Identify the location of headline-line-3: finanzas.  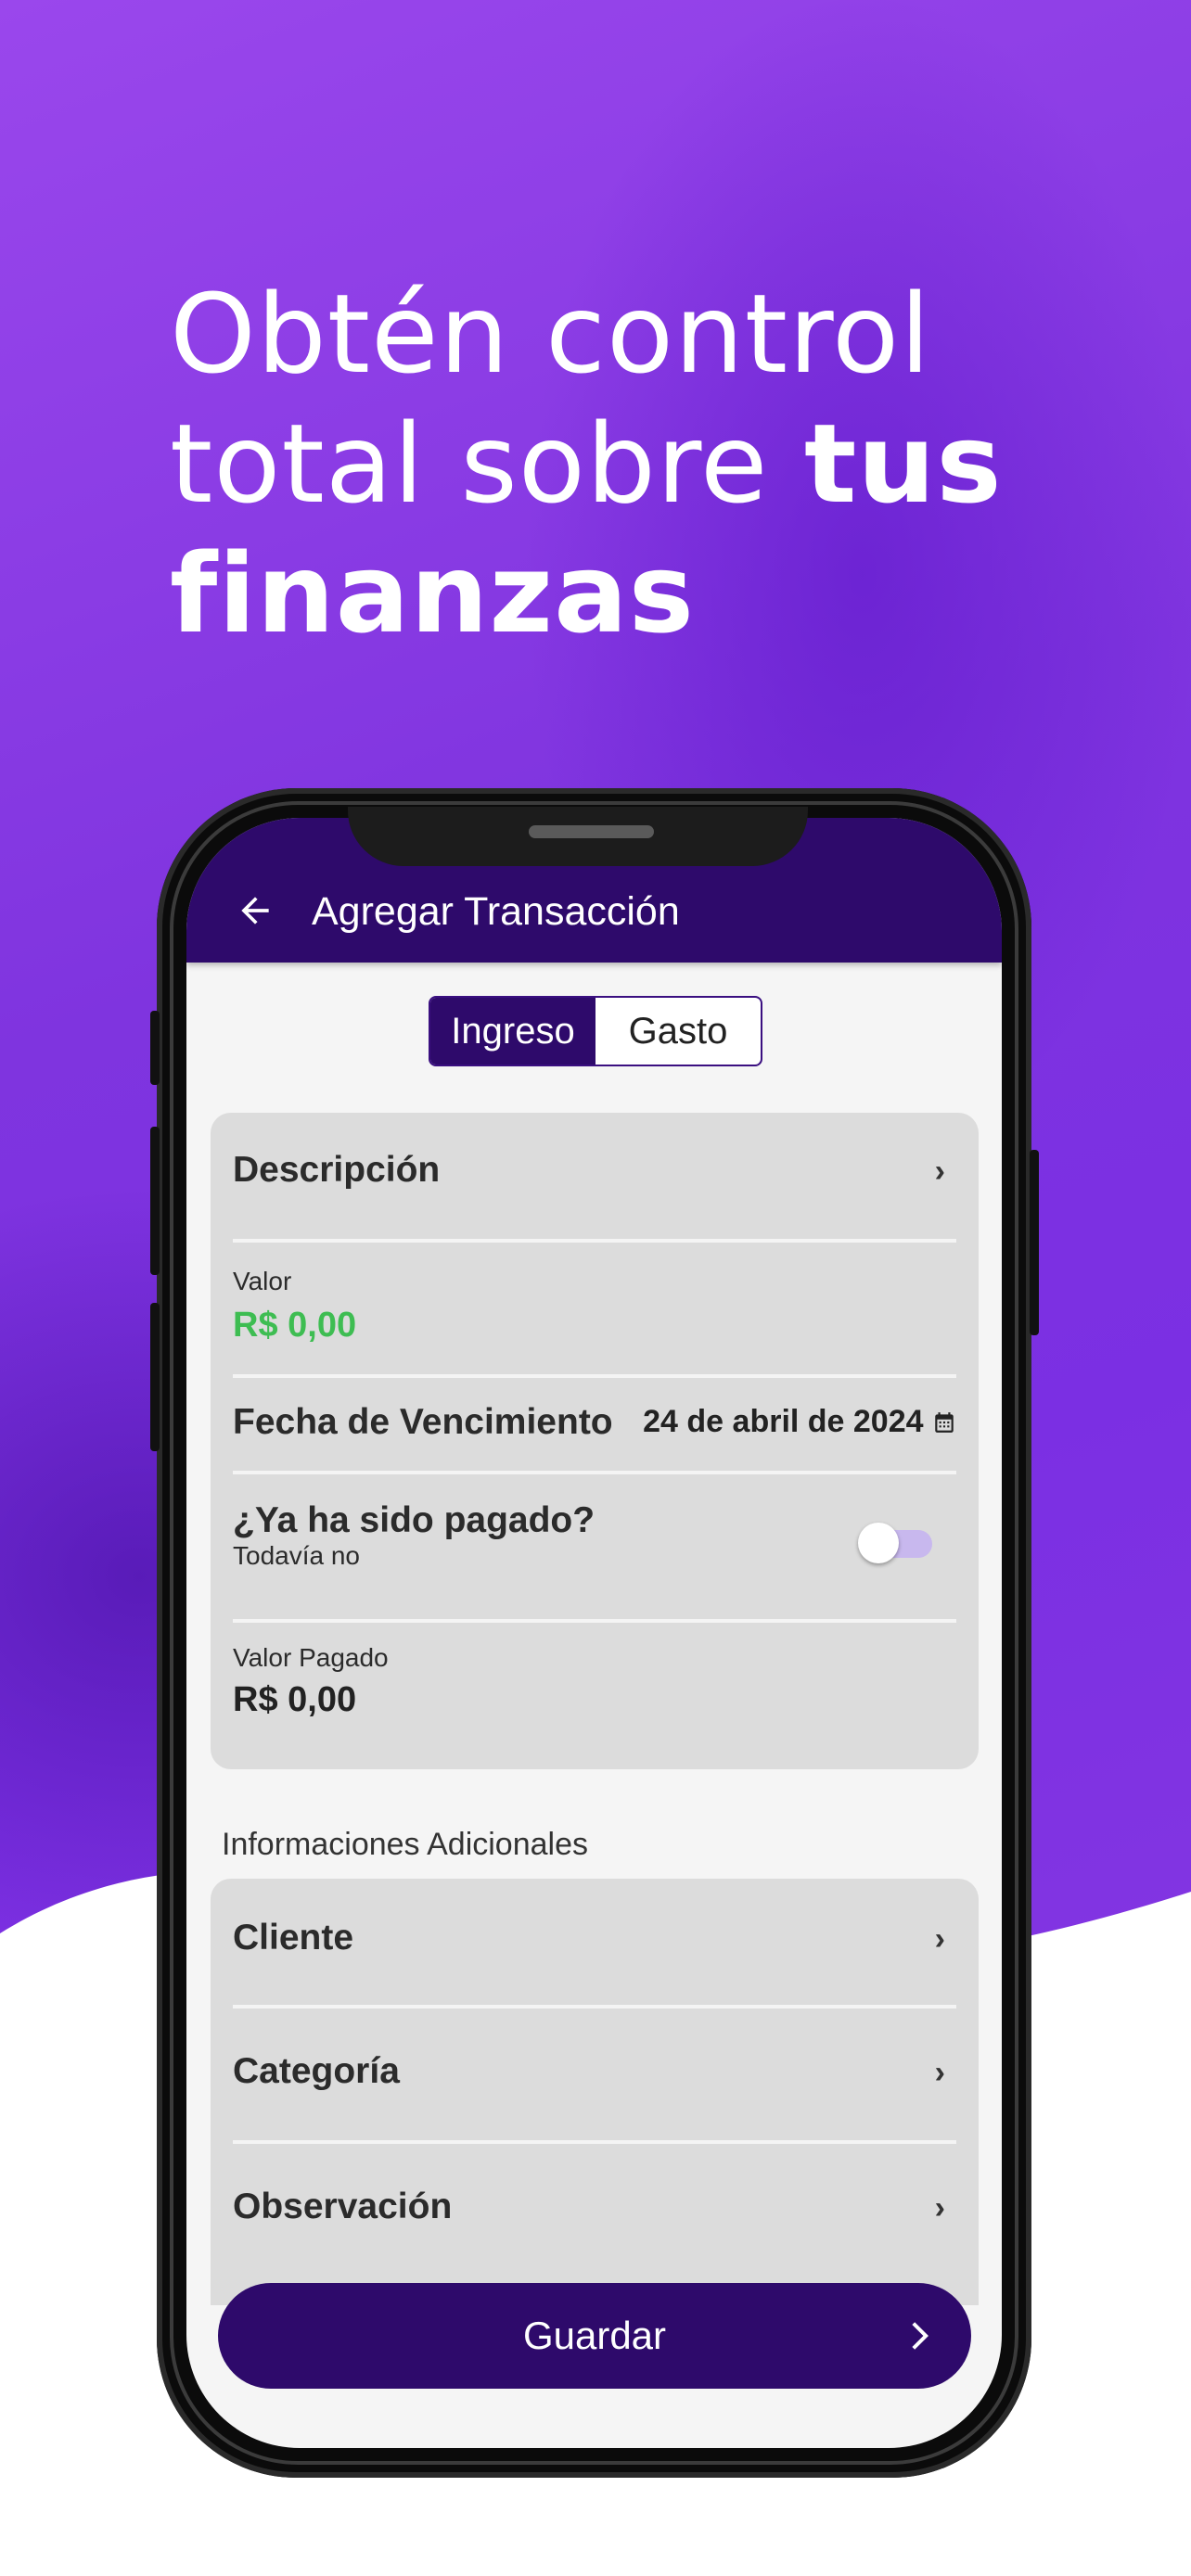
(432, 593).